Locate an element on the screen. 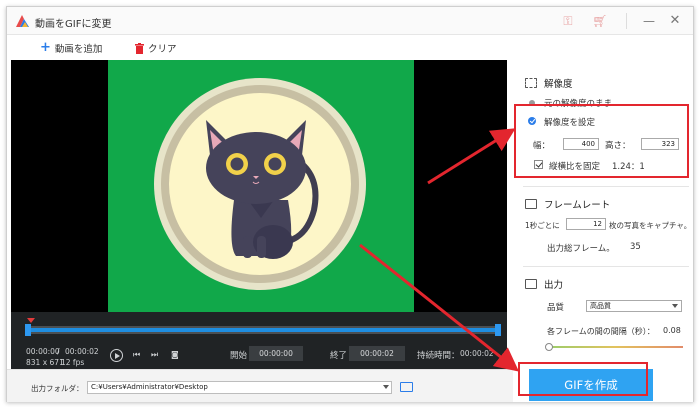 This screenshot has width=700, height=407. app-logo-icon is located at coordinates (22, 21).